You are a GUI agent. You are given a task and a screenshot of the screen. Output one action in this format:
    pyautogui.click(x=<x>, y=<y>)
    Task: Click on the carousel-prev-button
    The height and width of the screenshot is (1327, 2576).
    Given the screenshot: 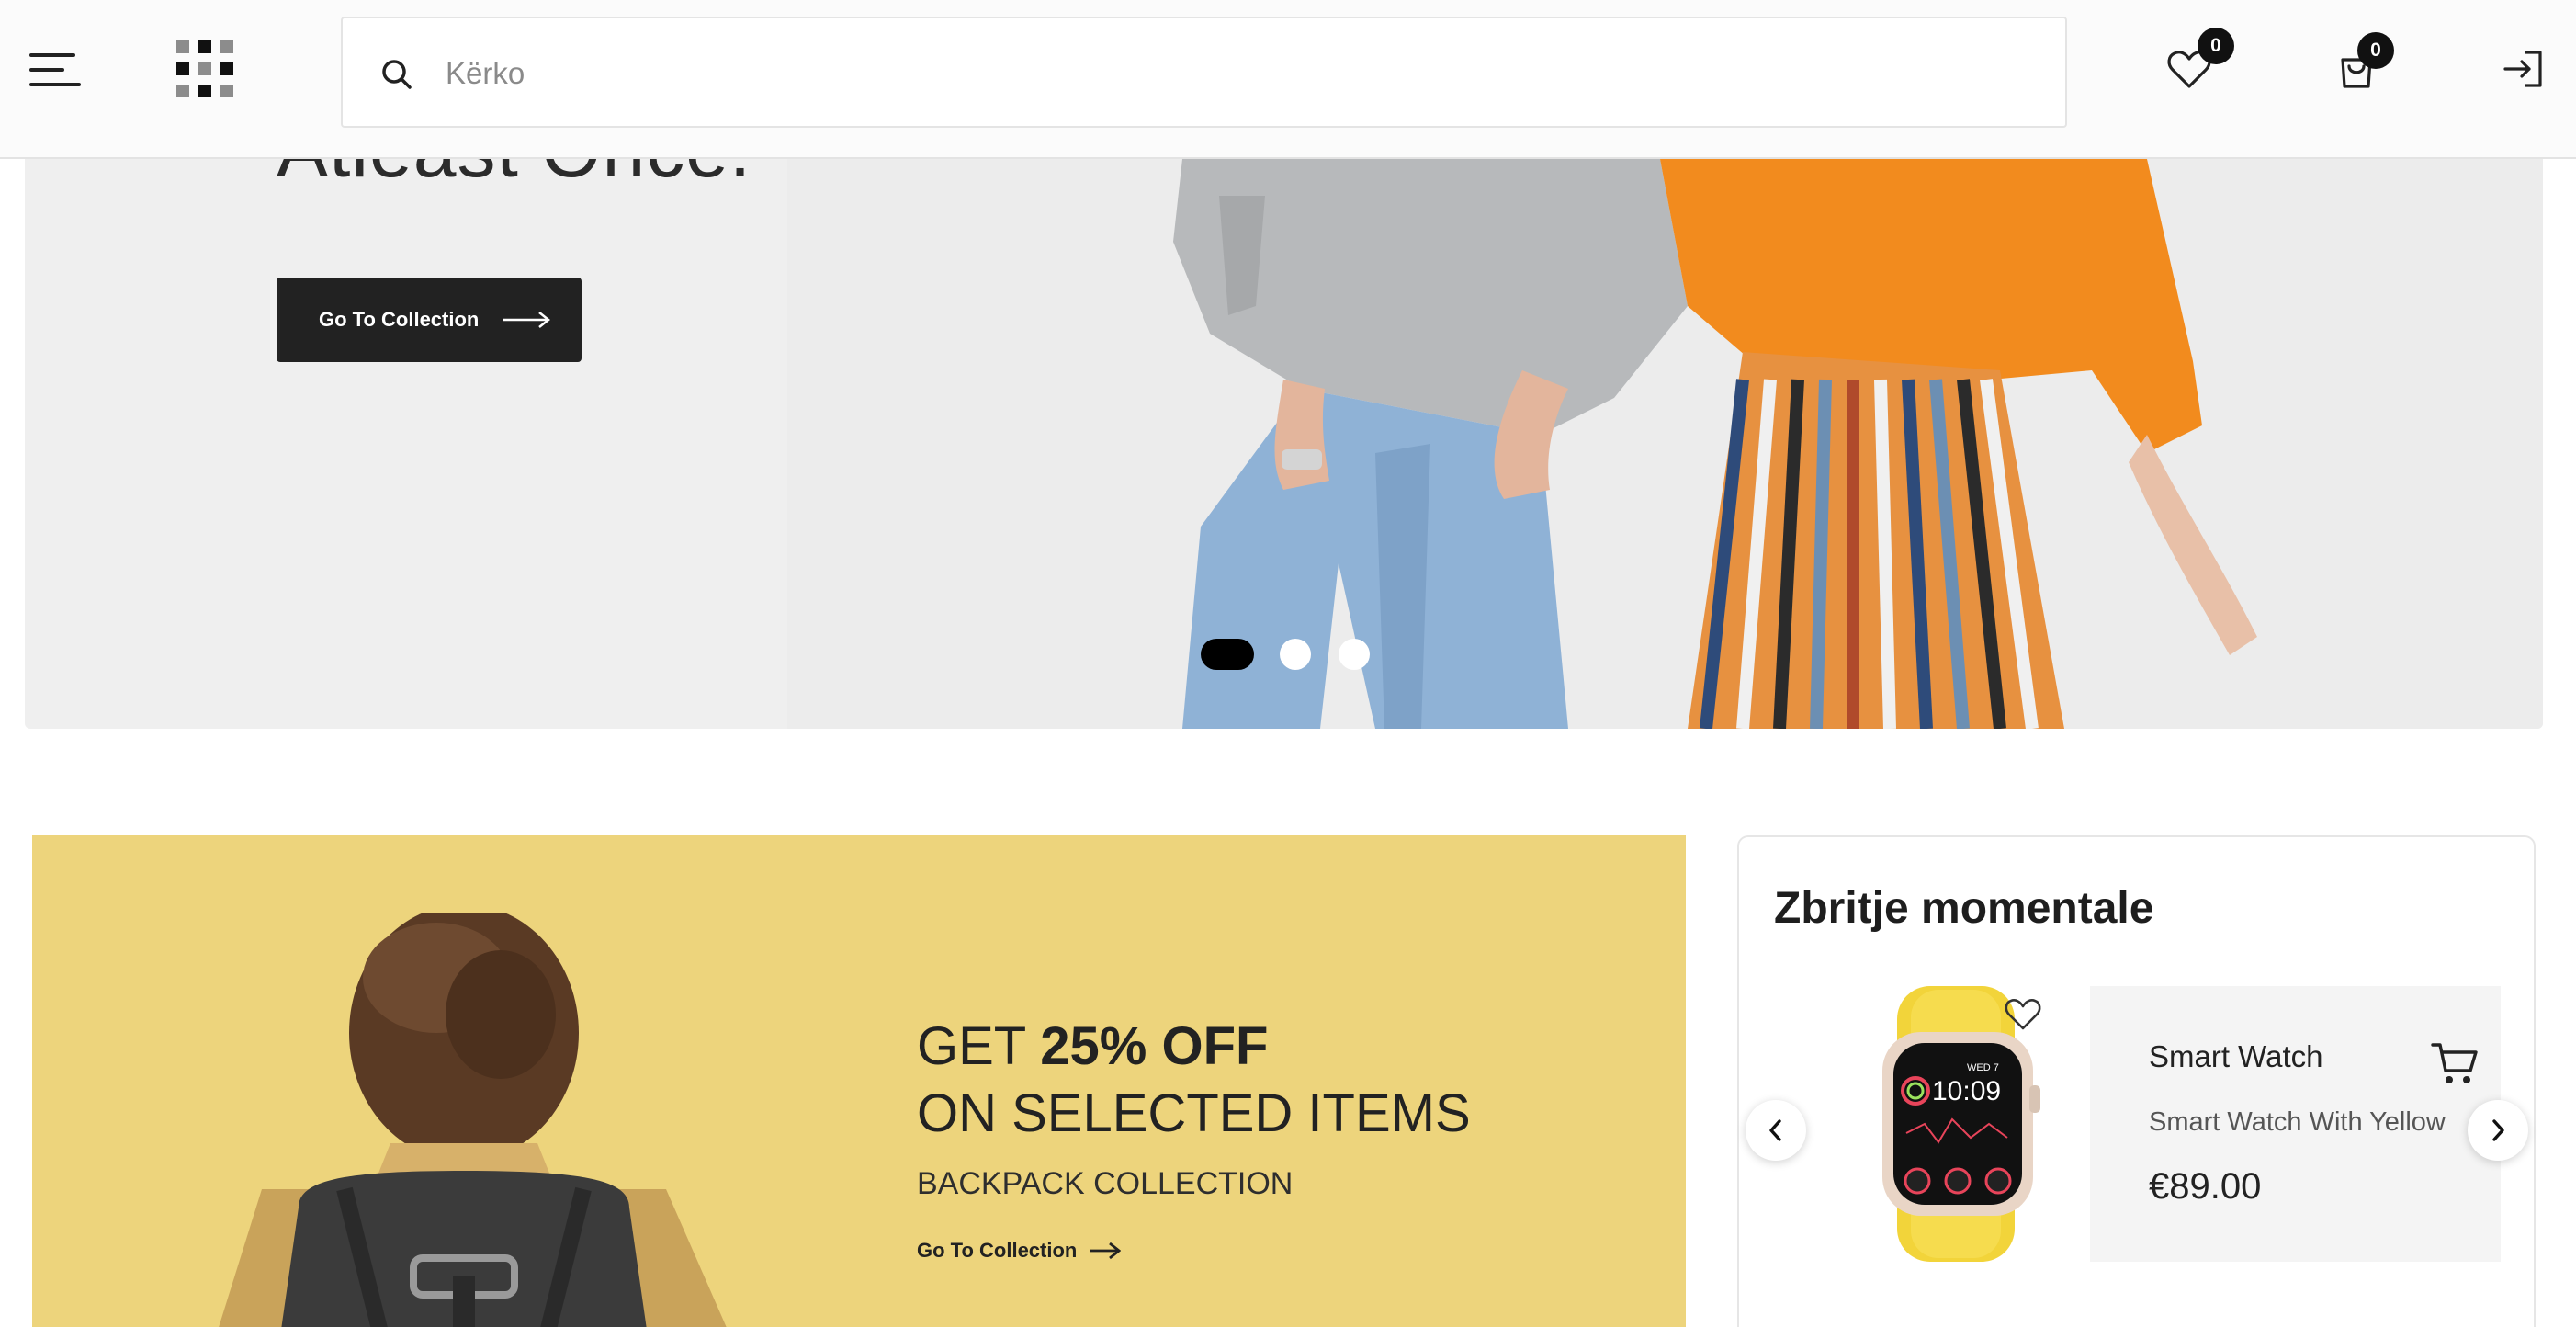 What is the action you would take?
    pyautogui.click(x=1776, y=1131)
    